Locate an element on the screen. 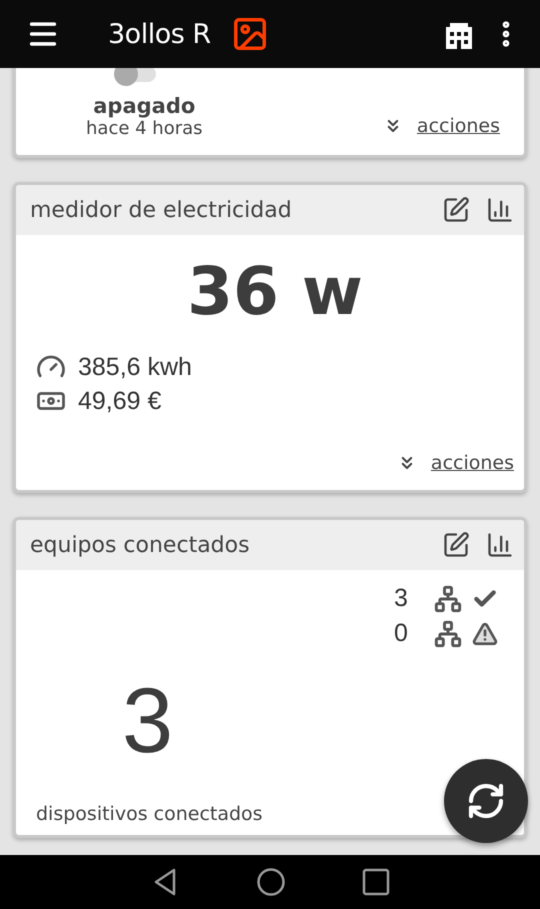 This screenshot has width=540, height=909. device-count: 3 is located at coordinates (148, 721).